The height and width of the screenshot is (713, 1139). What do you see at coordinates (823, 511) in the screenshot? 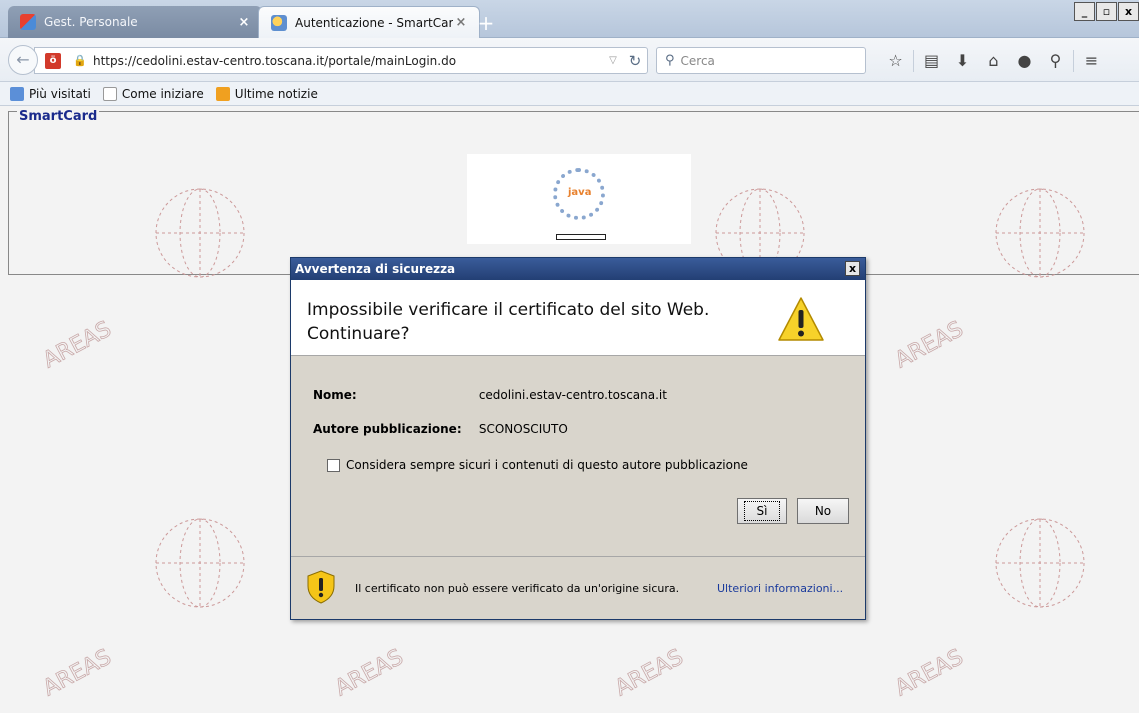
I see `no-button: No` at bounding box center [823, 511].